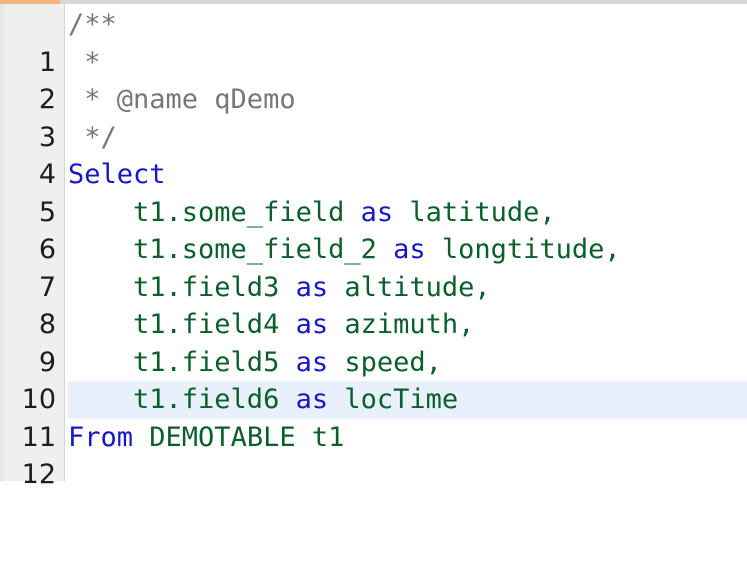 The width and height of the screenshot is (747, 569). I want to click on code-line-8: 8 t1.field3 as altitude,, so click(373, 305).